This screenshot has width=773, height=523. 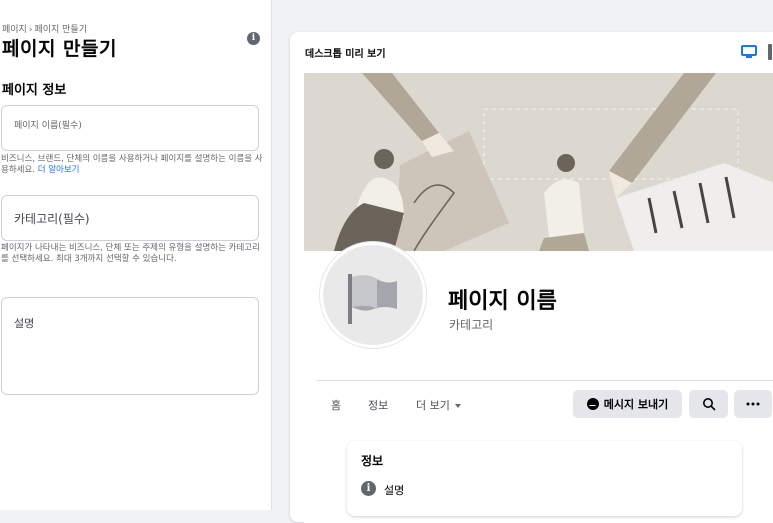 What do you see at coordinates (378, 405) in the screenshot?
I see `tab-about: 정보` at bounding box center [378, 405].